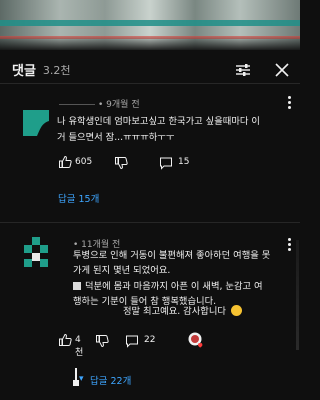  I want to click on view-replies-link: 답글 15개, so click(78, 198).